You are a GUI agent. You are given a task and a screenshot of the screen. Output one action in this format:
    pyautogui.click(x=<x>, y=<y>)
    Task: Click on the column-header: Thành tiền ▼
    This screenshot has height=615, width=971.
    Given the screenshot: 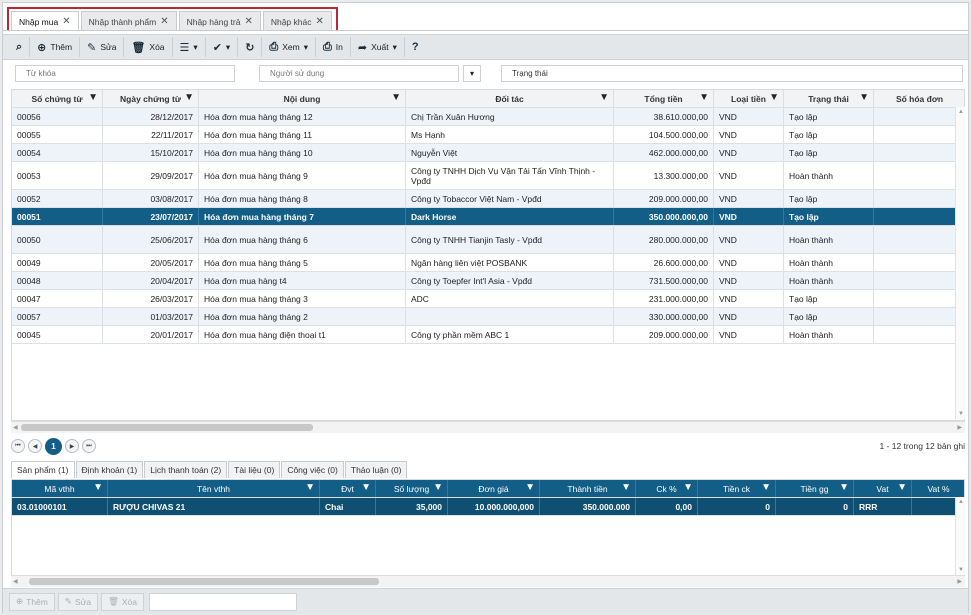 What is the action you would take?
    pyautogui.click(x=588, y=488)
    